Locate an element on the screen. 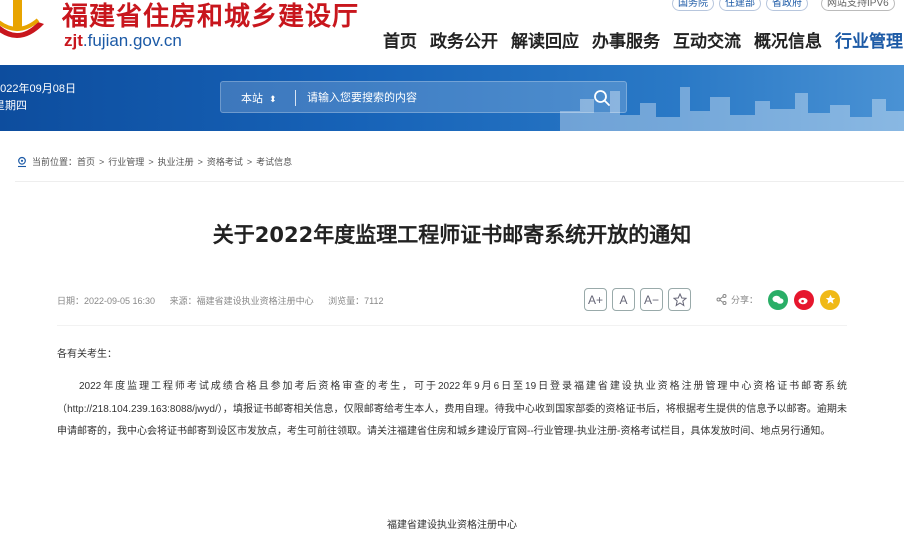  breadcrumb-exam-info: 考试信息 is located at coordinates (274, 161).